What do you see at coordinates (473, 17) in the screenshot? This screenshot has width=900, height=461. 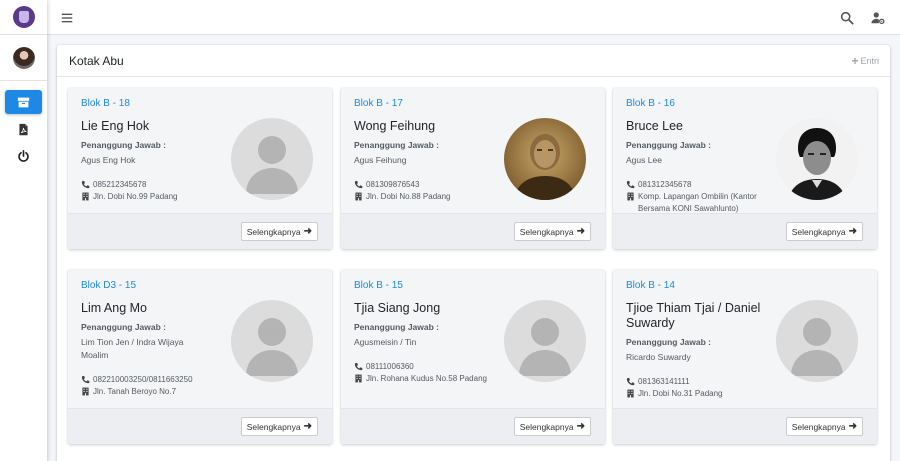 I see `top-navbar` at bounding box center [473, 17].